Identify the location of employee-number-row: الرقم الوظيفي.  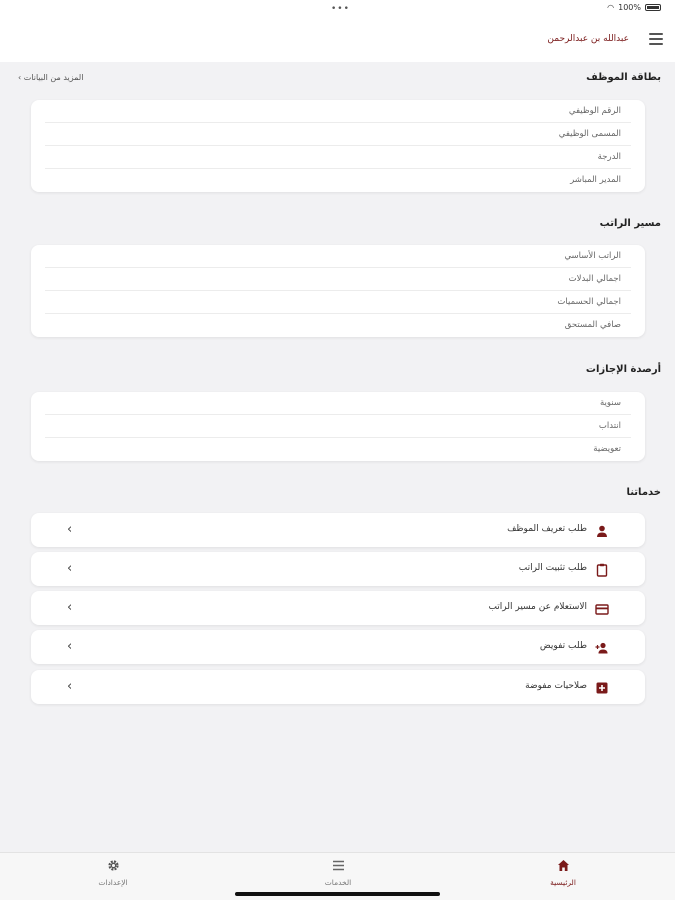
(338, 111).